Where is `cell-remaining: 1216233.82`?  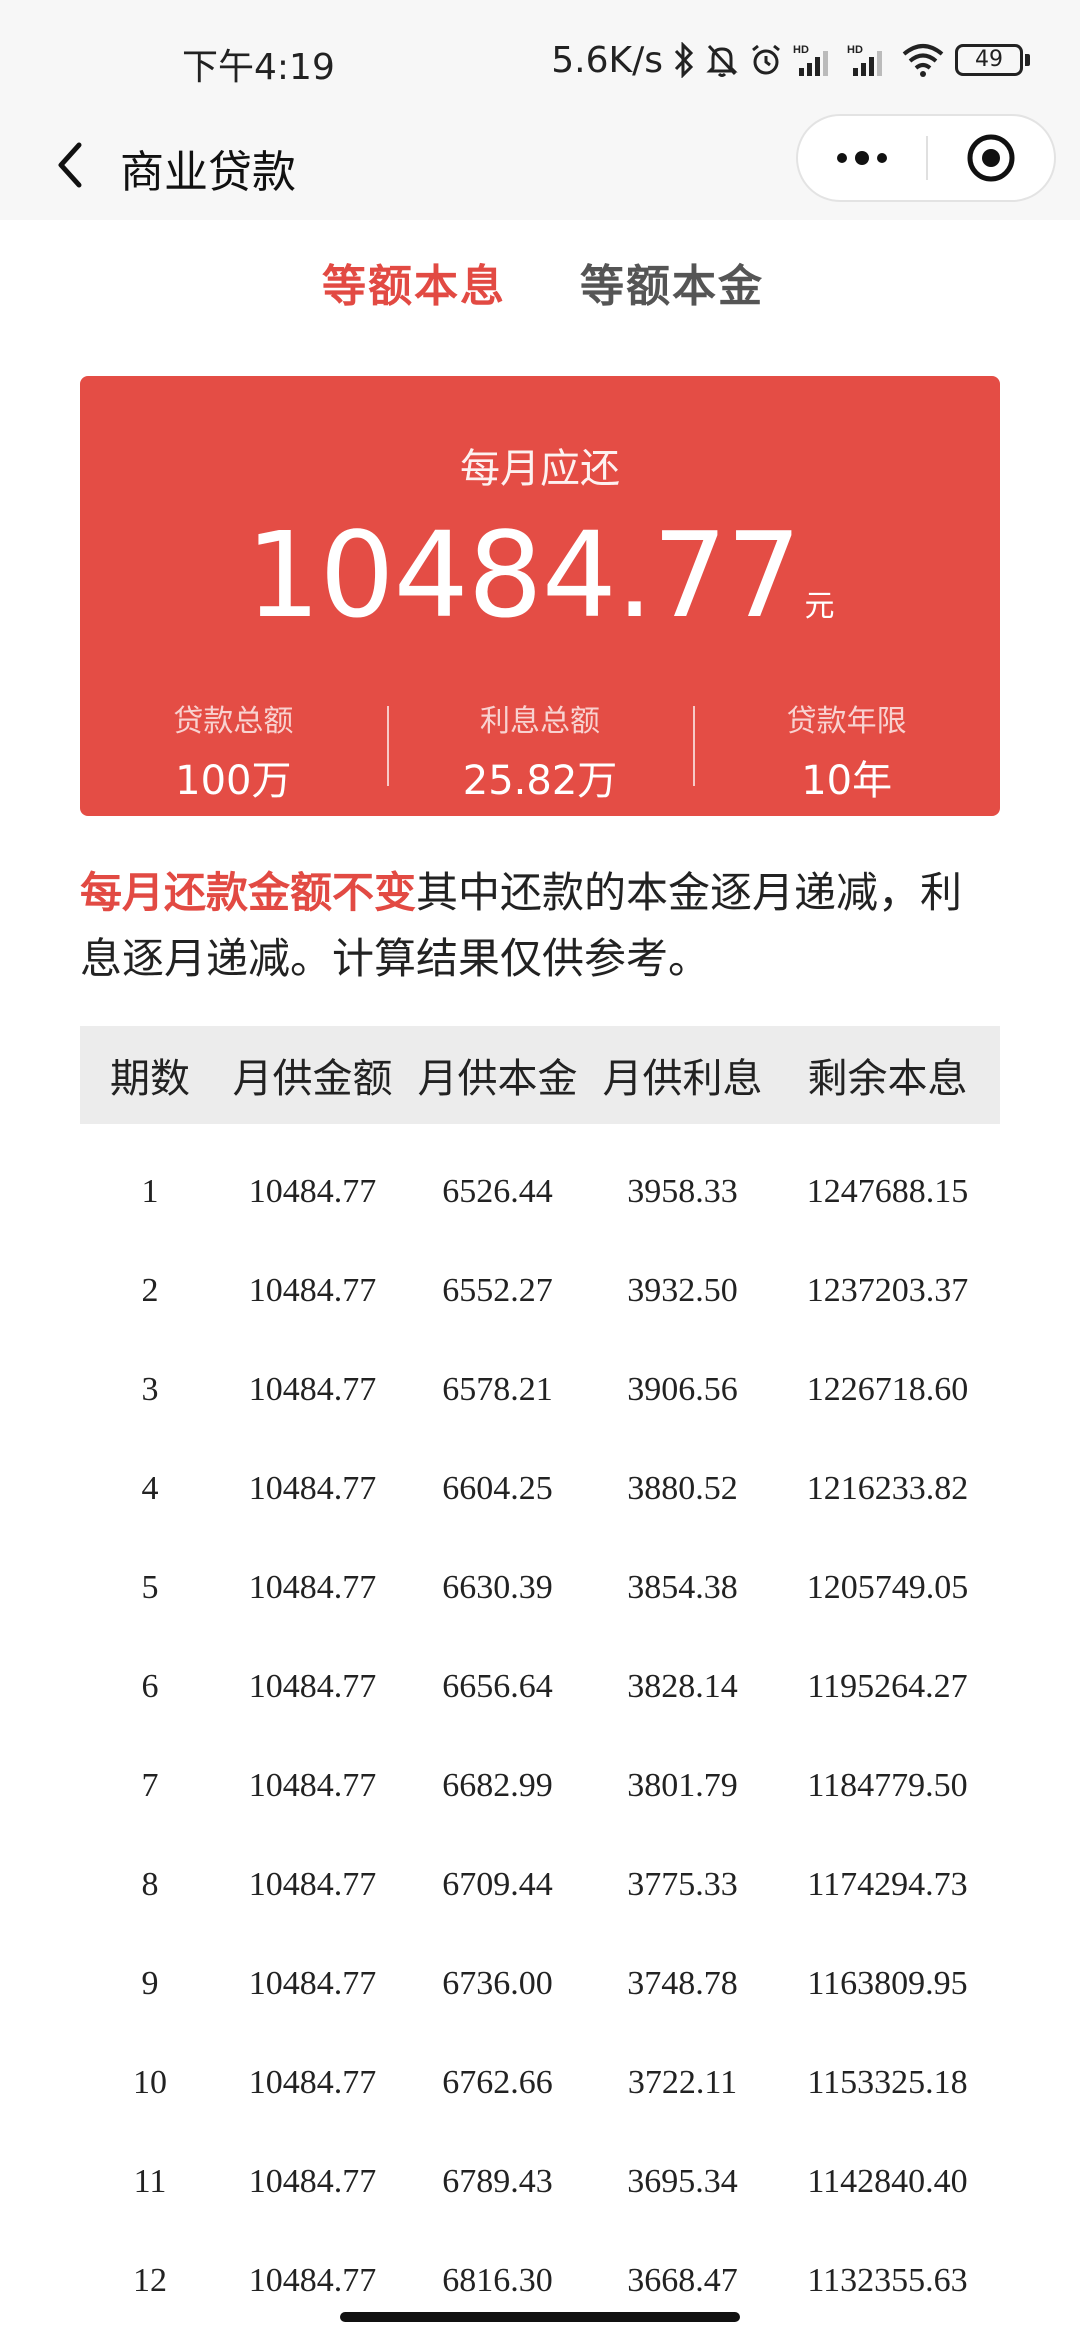 cell-remaining: 1216233.82 is located at coordinates (887, 1488).